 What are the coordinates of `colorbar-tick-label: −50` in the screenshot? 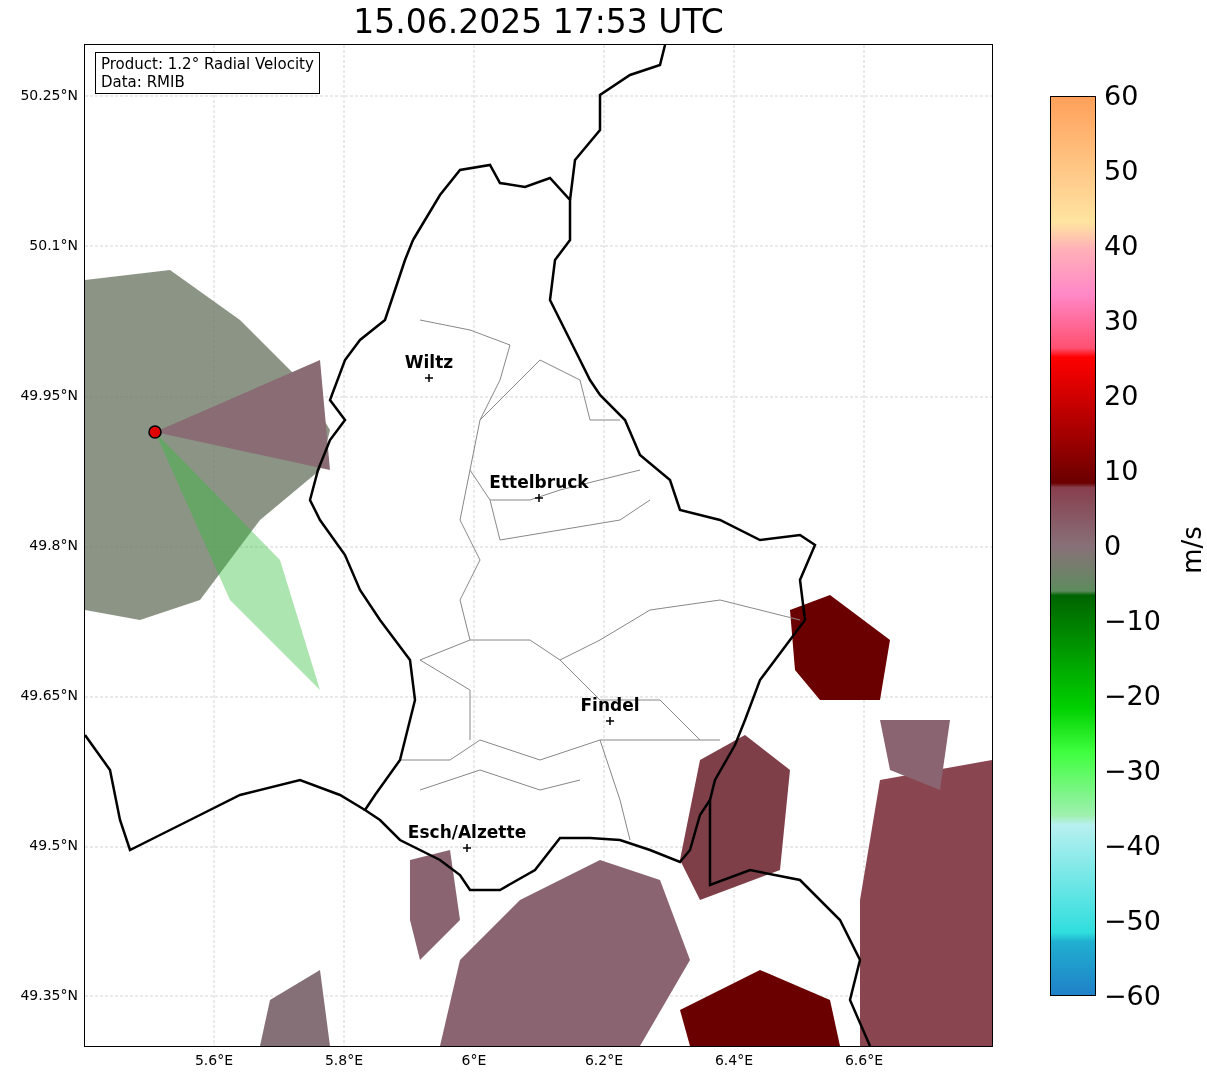 It's located at (1132, 920).